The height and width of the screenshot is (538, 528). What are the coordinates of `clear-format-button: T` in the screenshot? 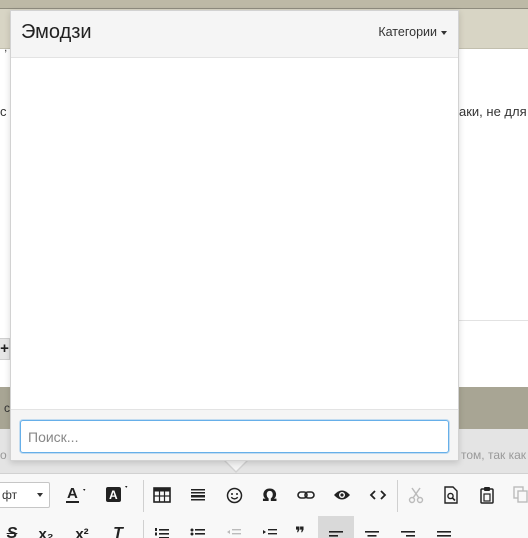 It's located at (118, 528).